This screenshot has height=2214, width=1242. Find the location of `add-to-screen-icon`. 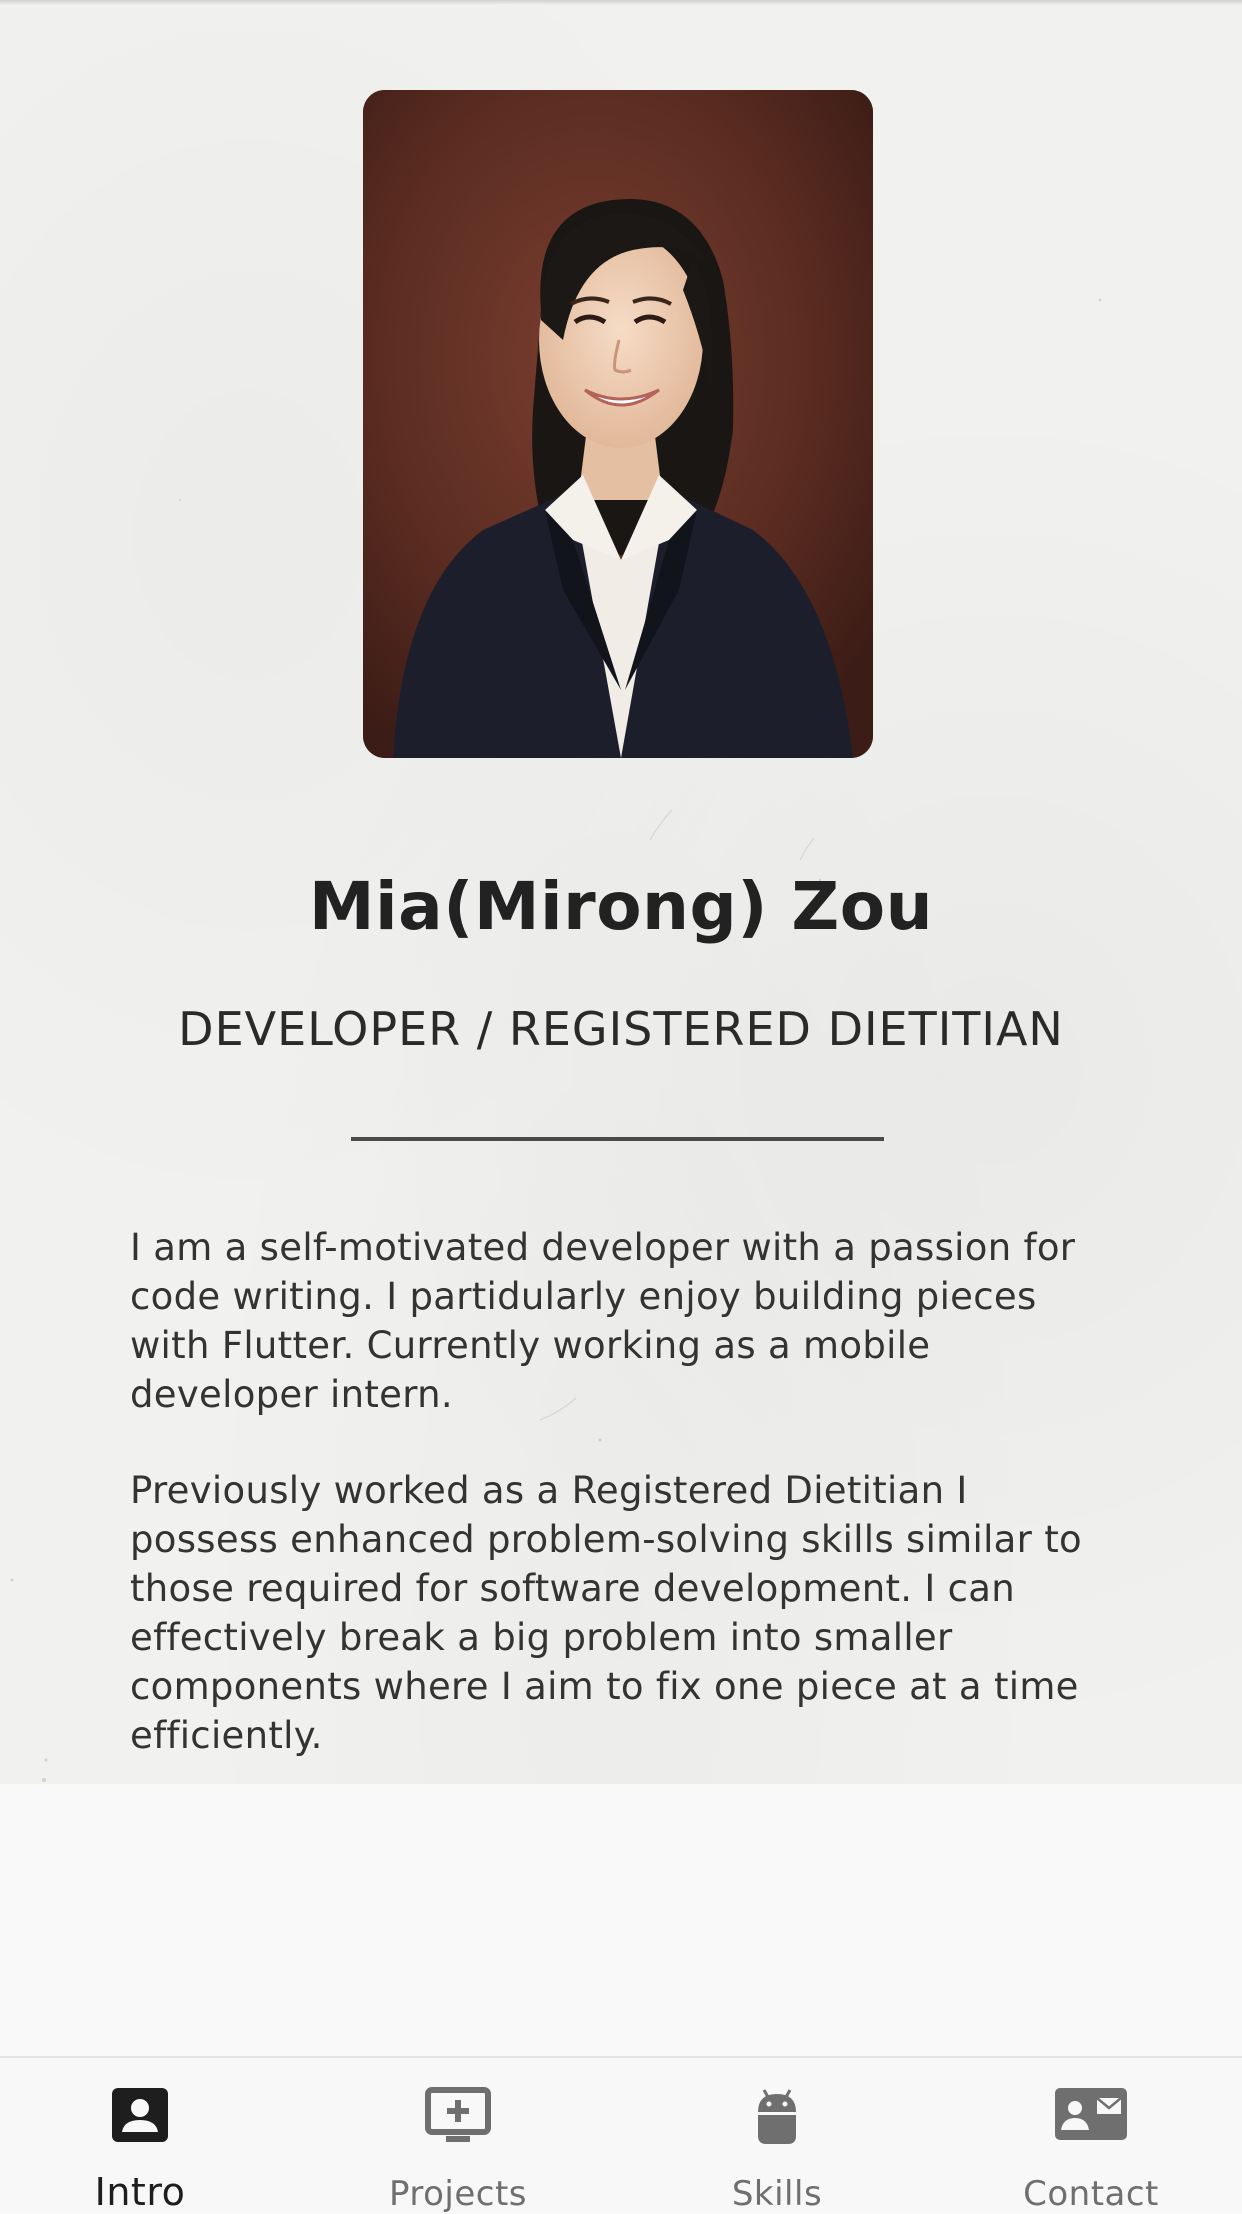

add-to-screen-icon is located at coordinates (458, 2118).